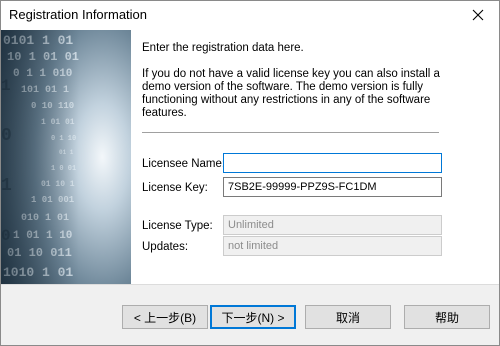 The width and height of the screenshot is (500, 346). What do you see at coordinates (332, 246) in the screenshot?
I see `updates-field` at bounding box center [332, 246].